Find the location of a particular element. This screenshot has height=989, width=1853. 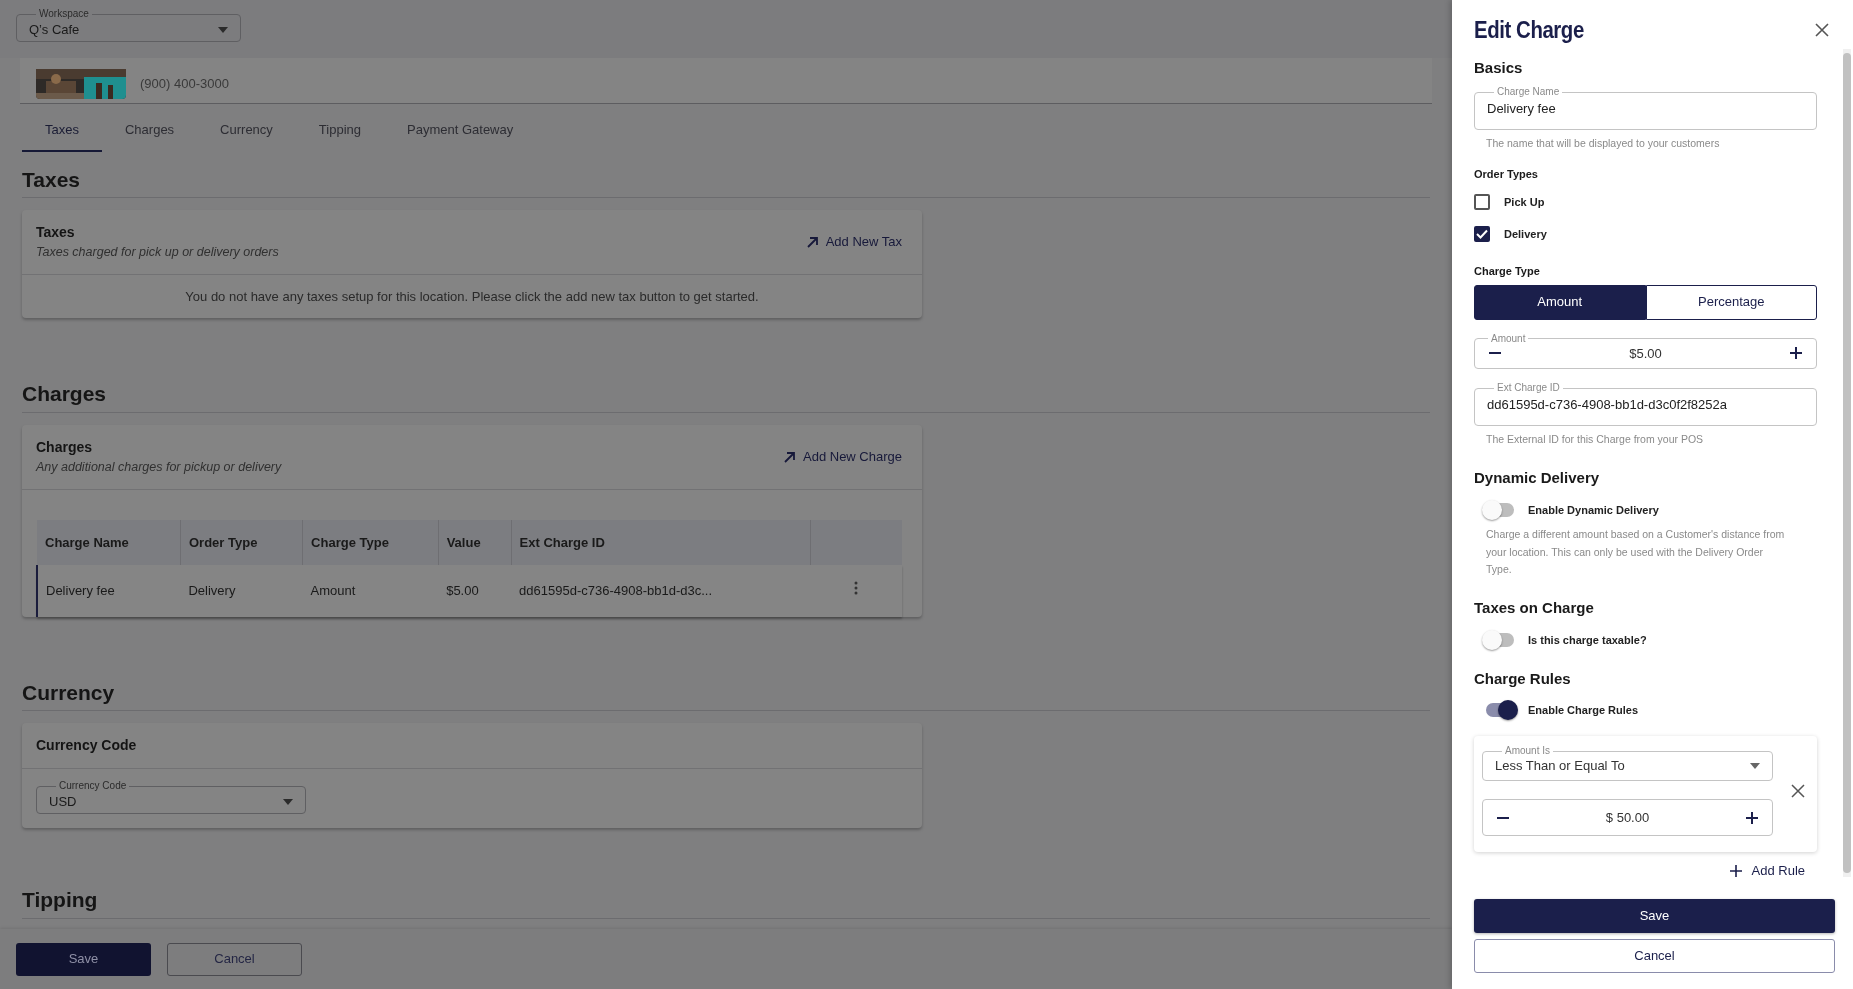

column-header: Order Type is located at coordinates (241, 542).